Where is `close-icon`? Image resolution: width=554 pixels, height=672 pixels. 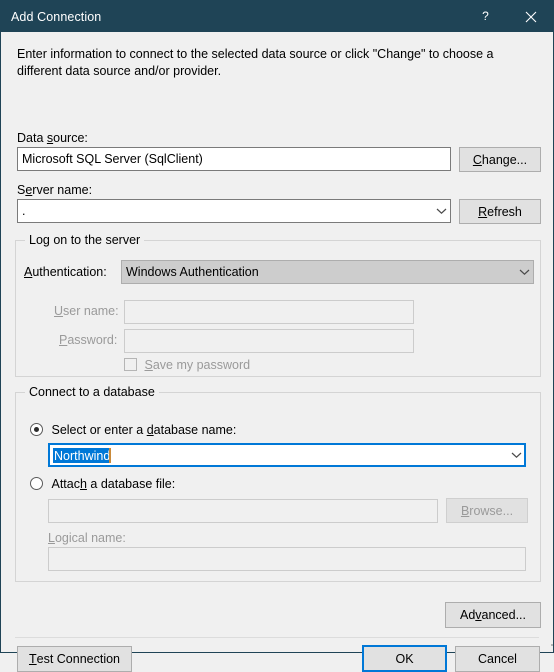 close-icon is located at coordinates (530, 16).